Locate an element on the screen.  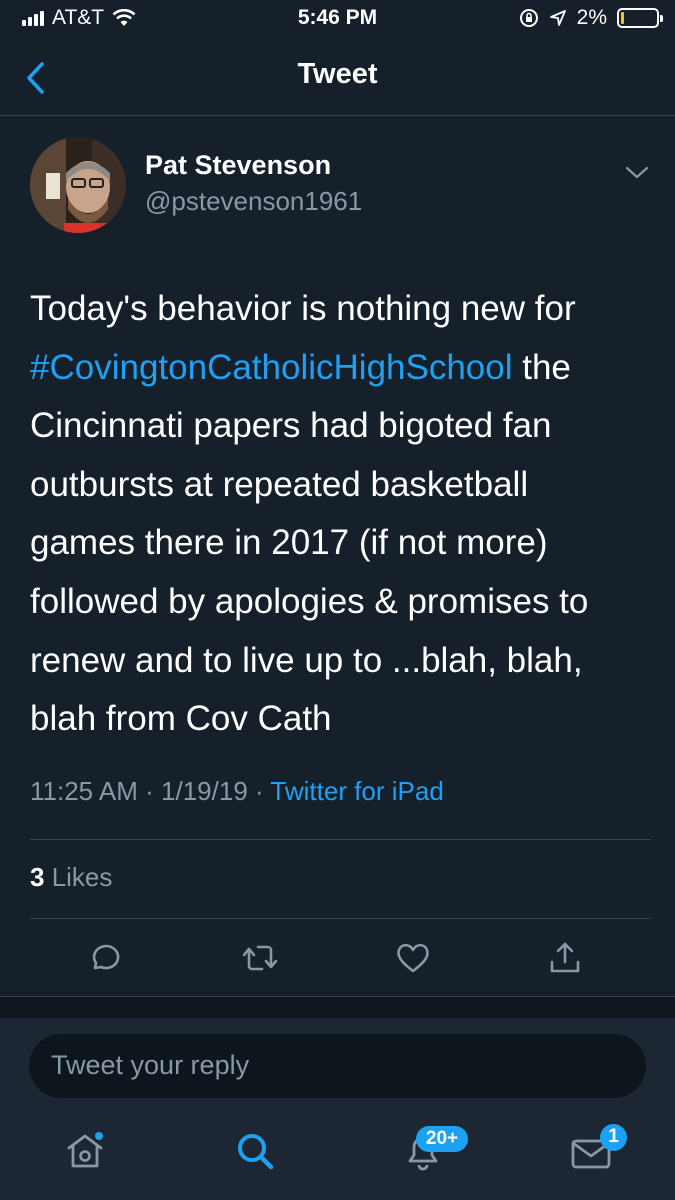
author-handle: @pstevenson1961 is located at coordinates (253, 201).